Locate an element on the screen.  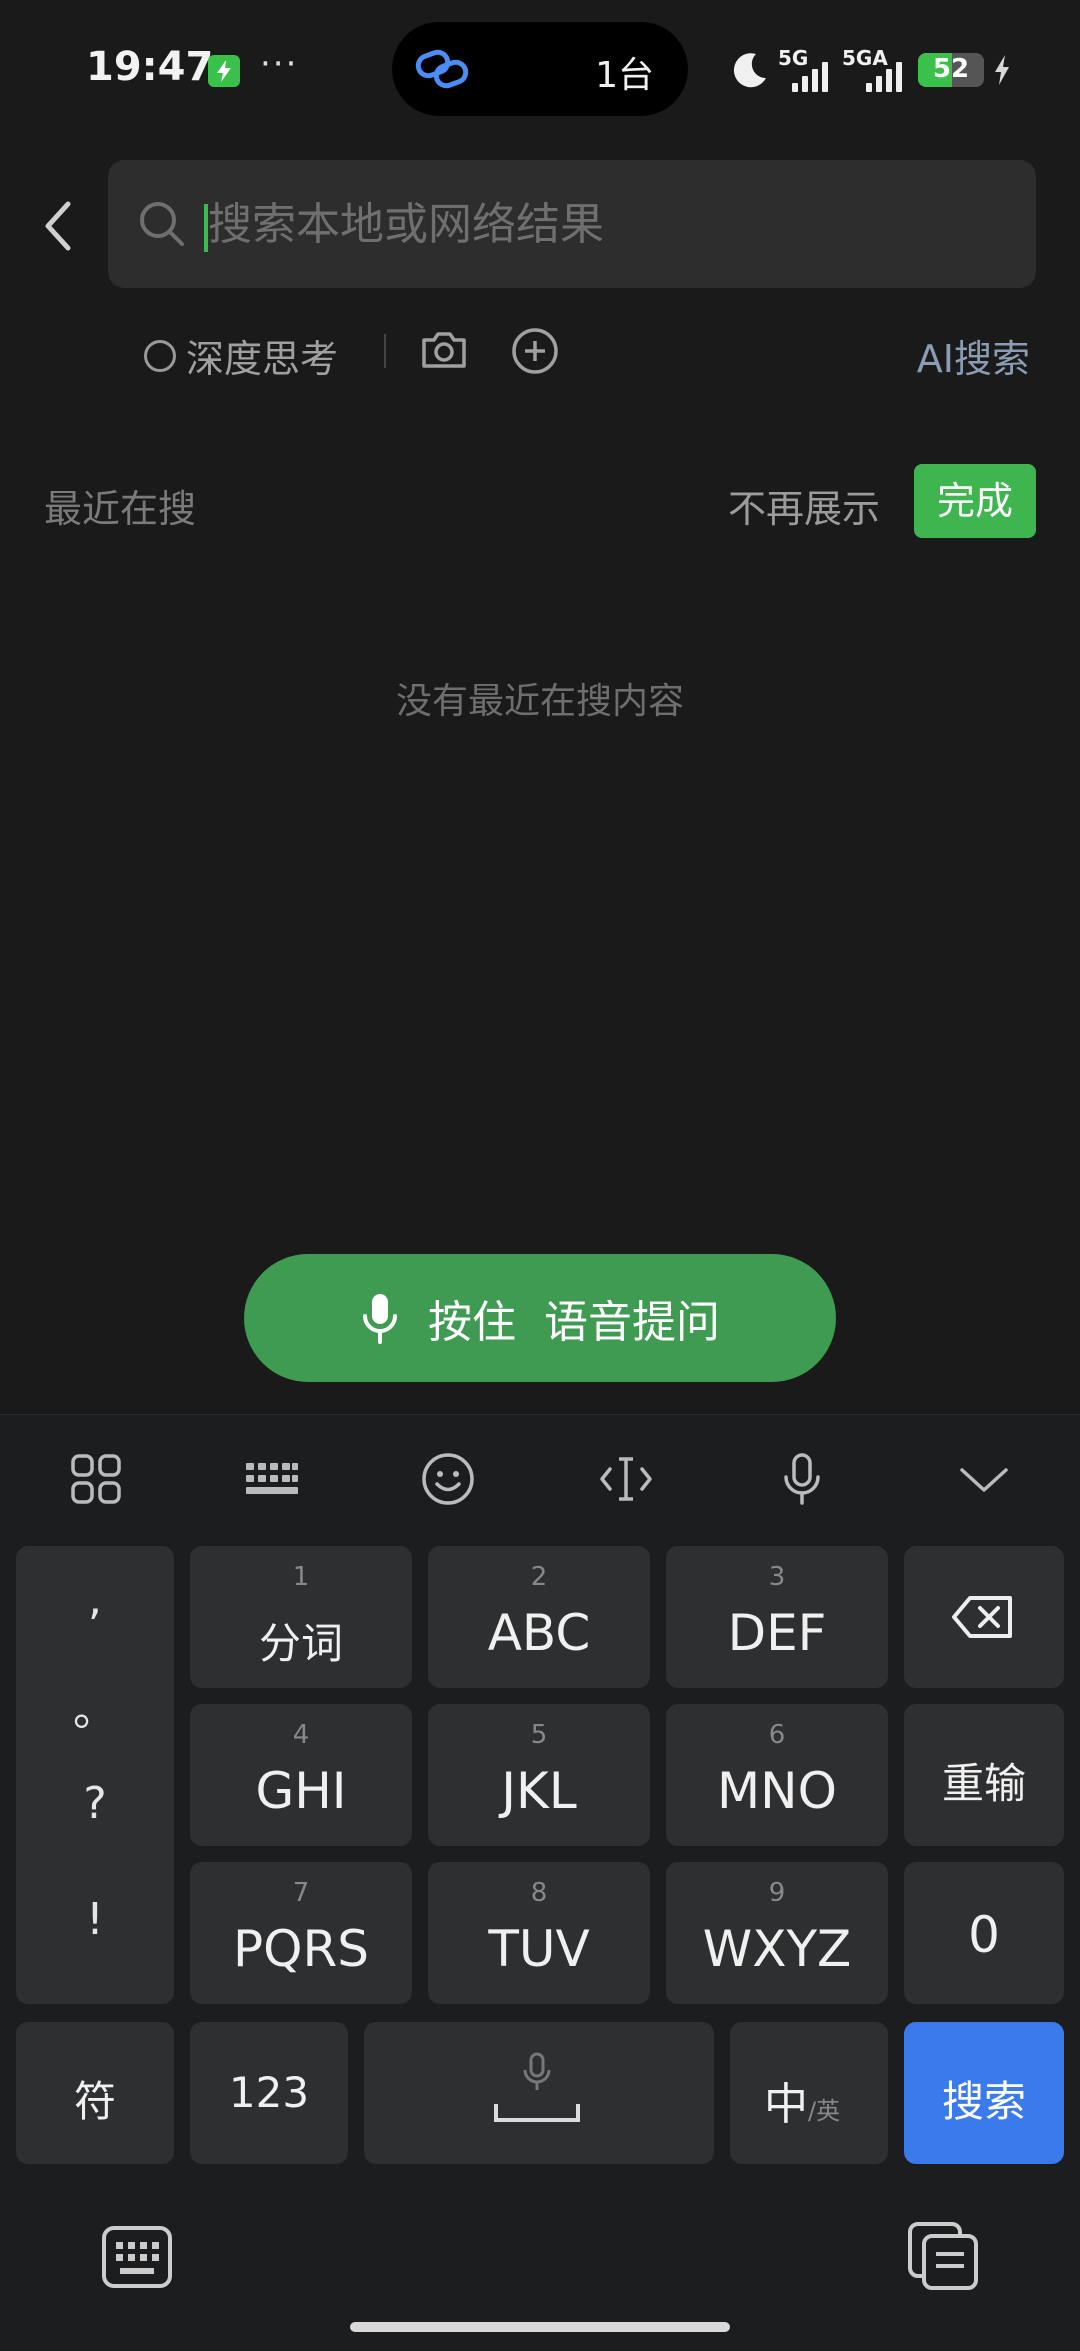
charging-bolt-icon is located at coordinates (1002, 70).